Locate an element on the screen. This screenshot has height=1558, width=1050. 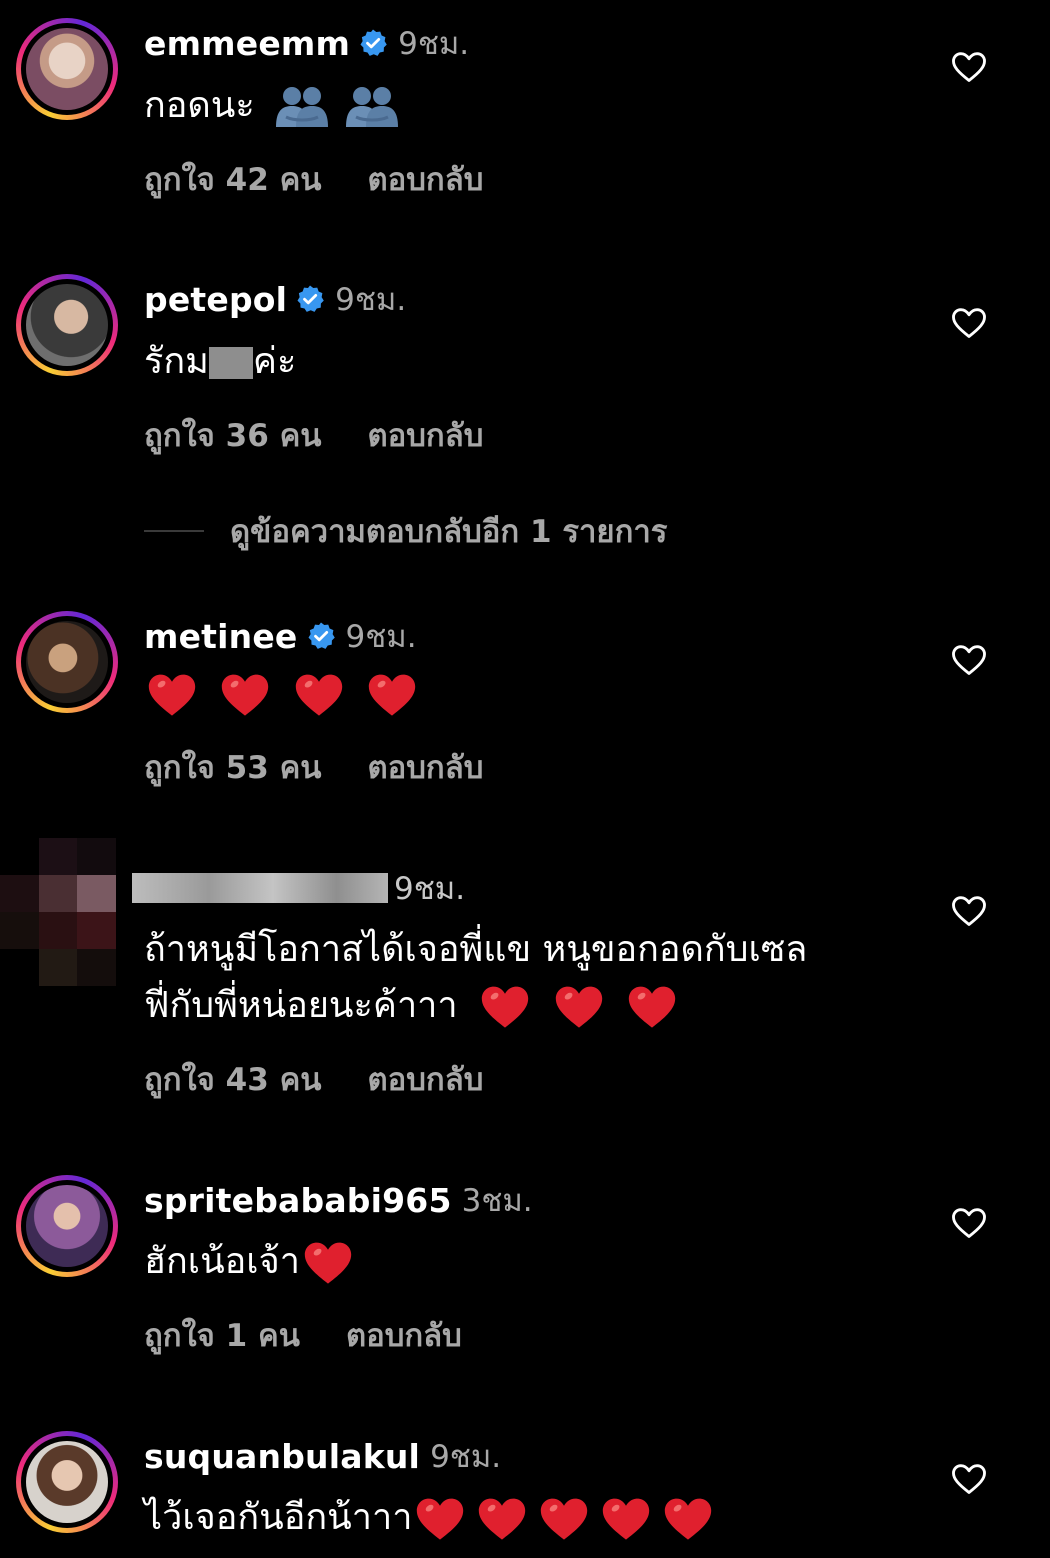
like-count: ถูกใจ 1 คน is located at coordinates (222, 1335).